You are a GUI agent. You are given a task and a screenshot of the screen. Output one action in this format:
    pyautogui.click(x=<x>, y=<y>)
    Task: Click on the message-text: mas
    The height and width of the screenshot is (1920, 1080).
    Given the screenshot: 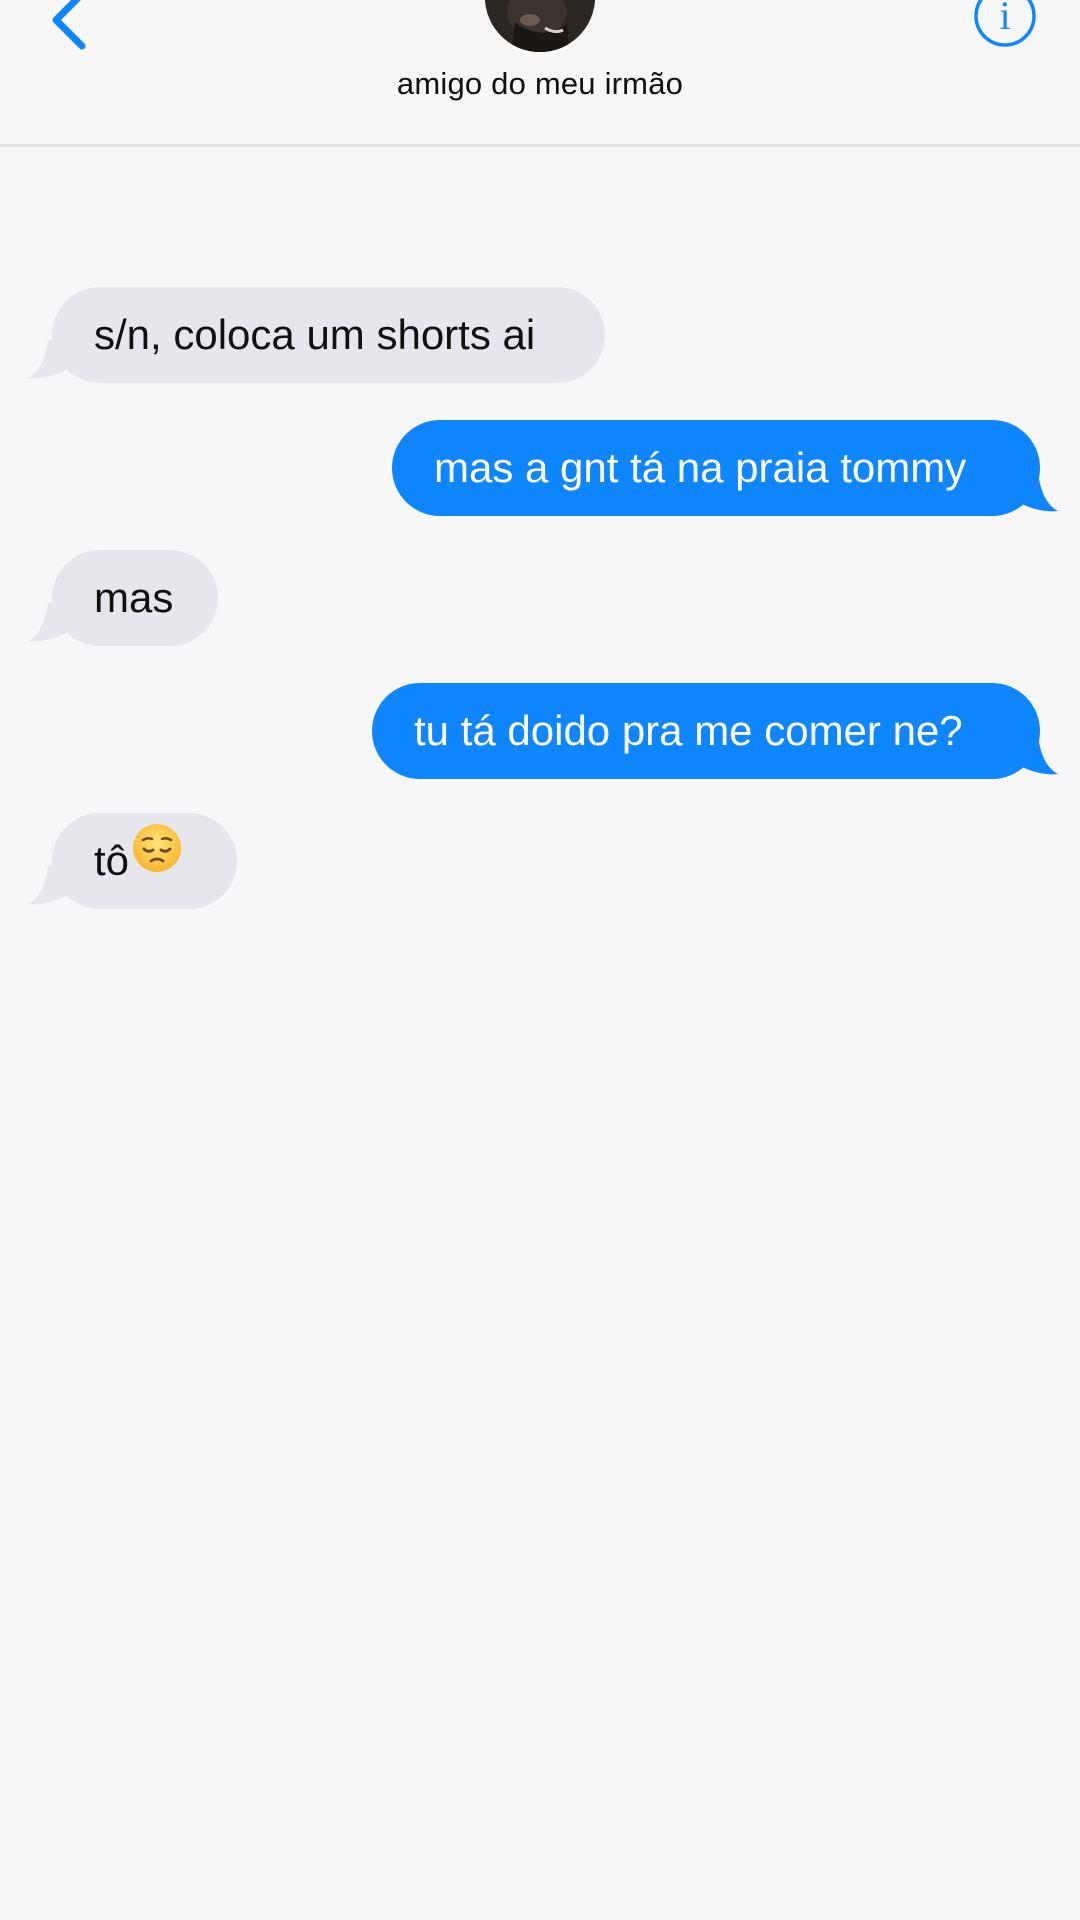 What is the action you would take?
    pyautogui.click(x=134, y=597)
    